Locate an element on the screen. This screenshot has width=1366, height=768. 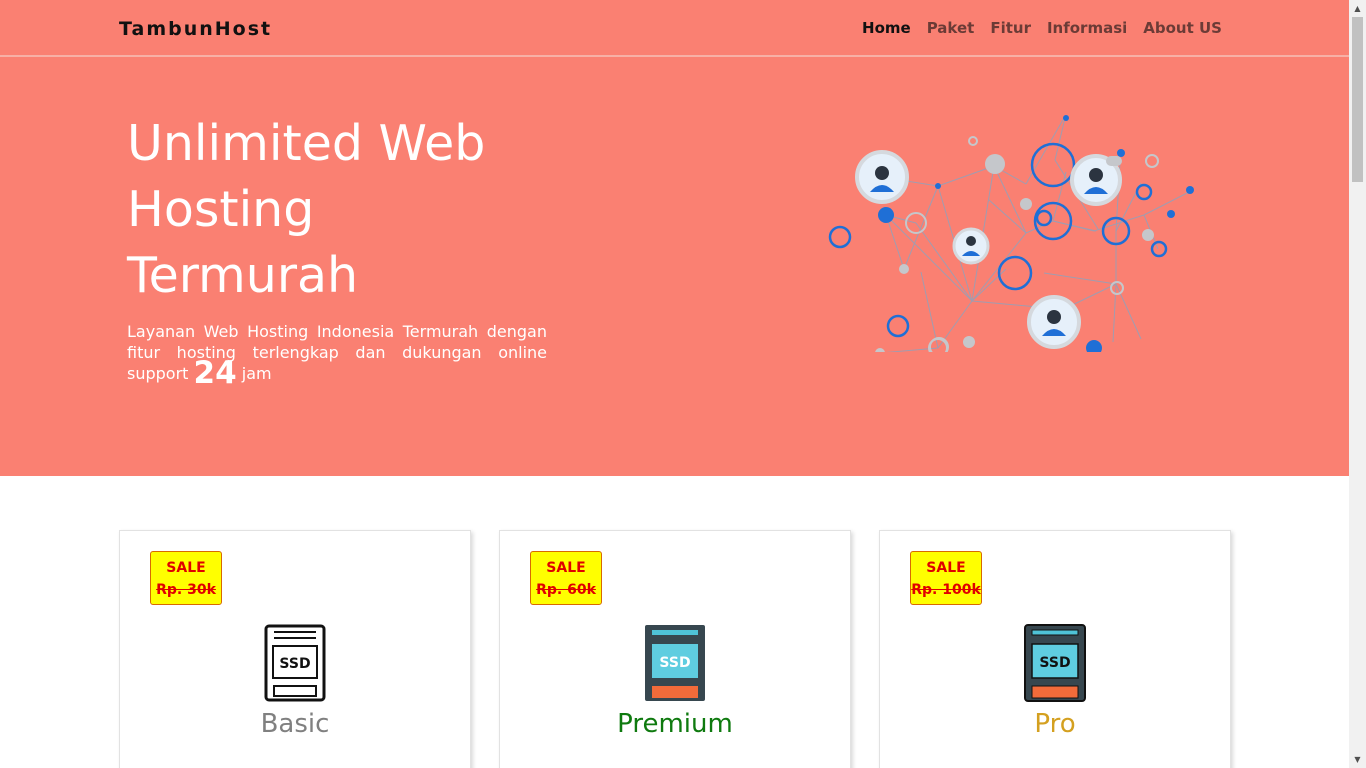
scroll-down-icon: ▼ is located at coordinates (1357, 759).